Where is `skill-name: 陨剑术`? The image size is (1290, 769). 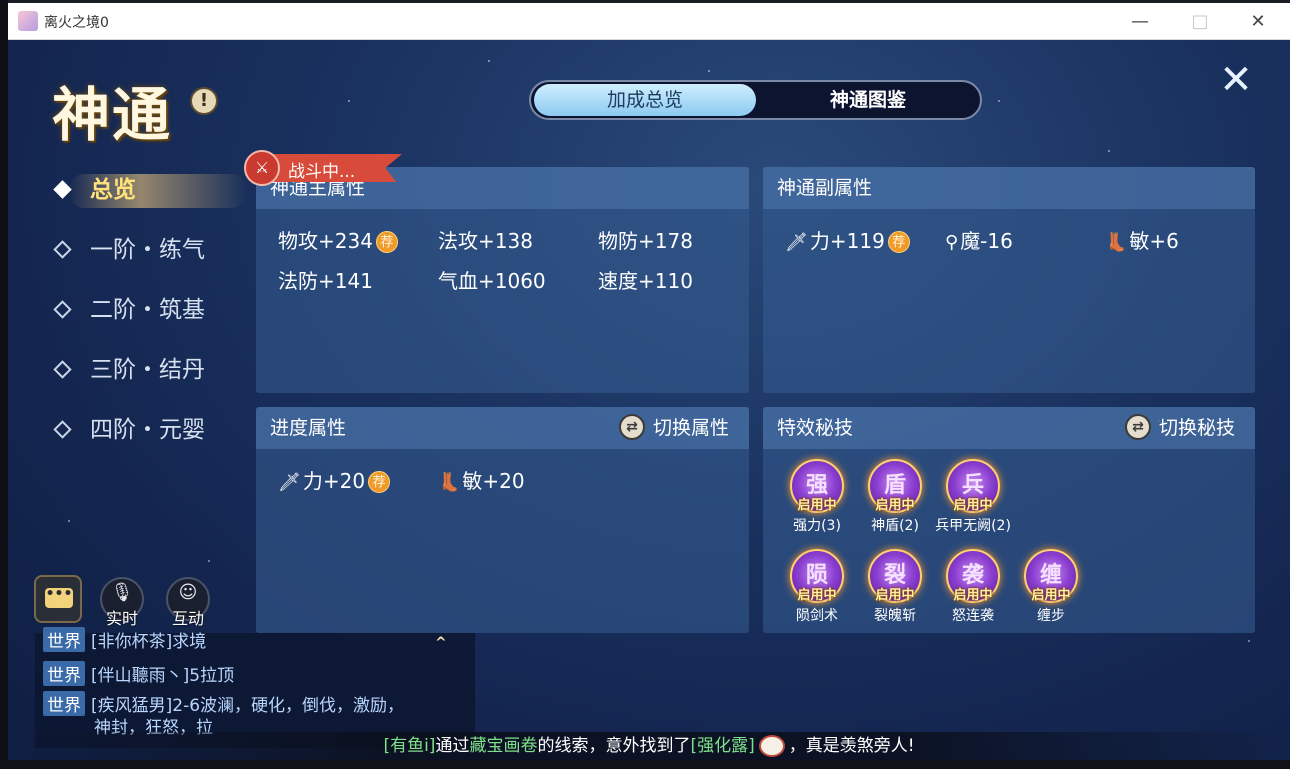 skill-name: 陨剑术 is located at coordinates (817, 616).